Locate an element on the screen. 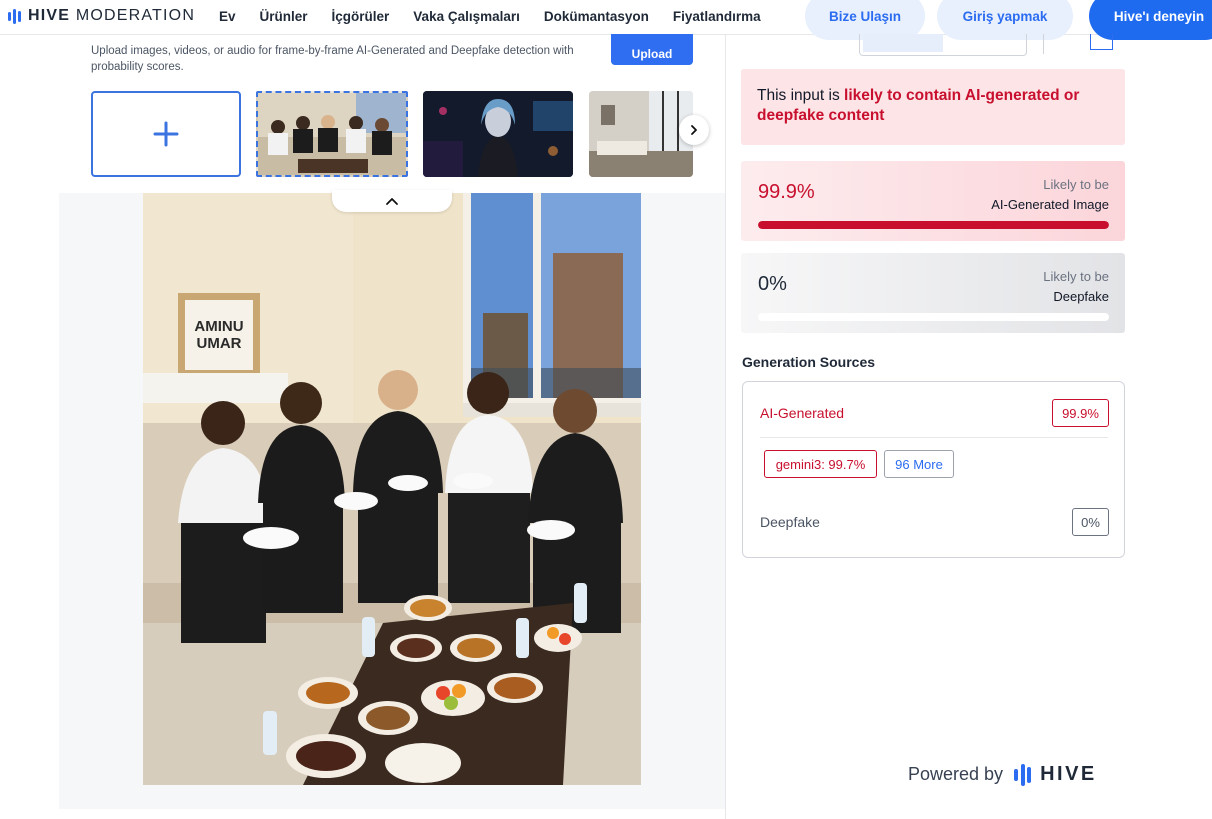 Image resolution: width=1212 pixels, height=819 pixels. ai-generated-caption-line2: AI-Generated Image is located at coordinates (1050, 204).